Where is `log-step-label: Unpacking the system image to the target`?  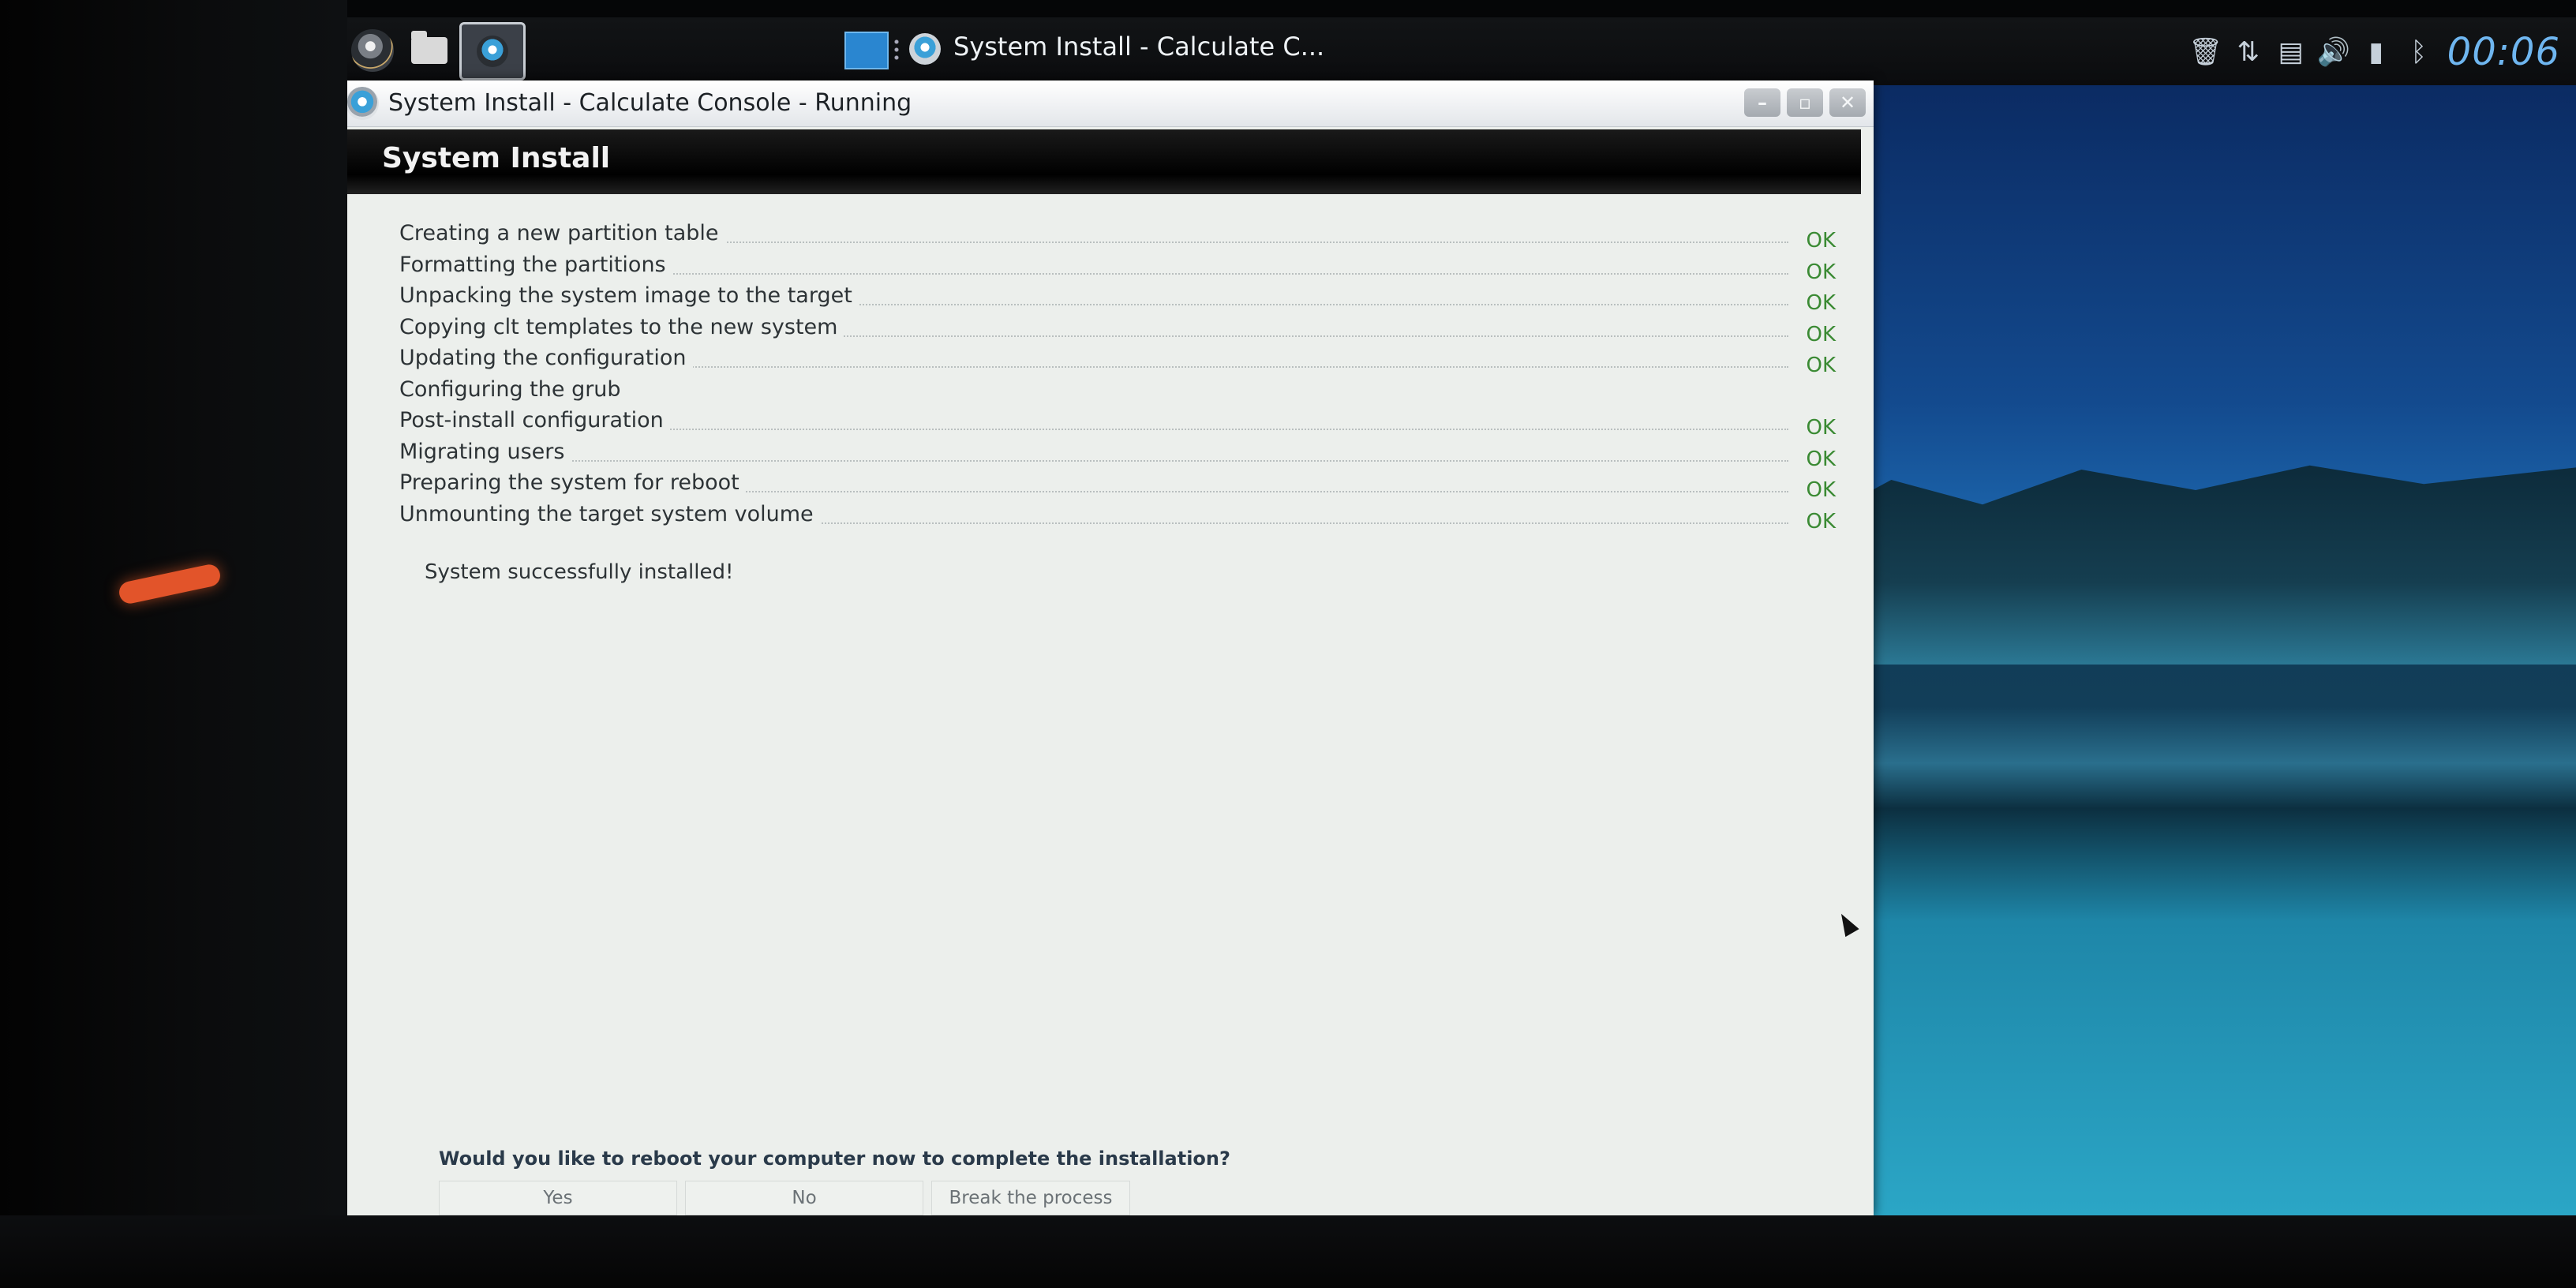
log-step-label: Unpacking the system image to the target is located at coordinates (629, 295).